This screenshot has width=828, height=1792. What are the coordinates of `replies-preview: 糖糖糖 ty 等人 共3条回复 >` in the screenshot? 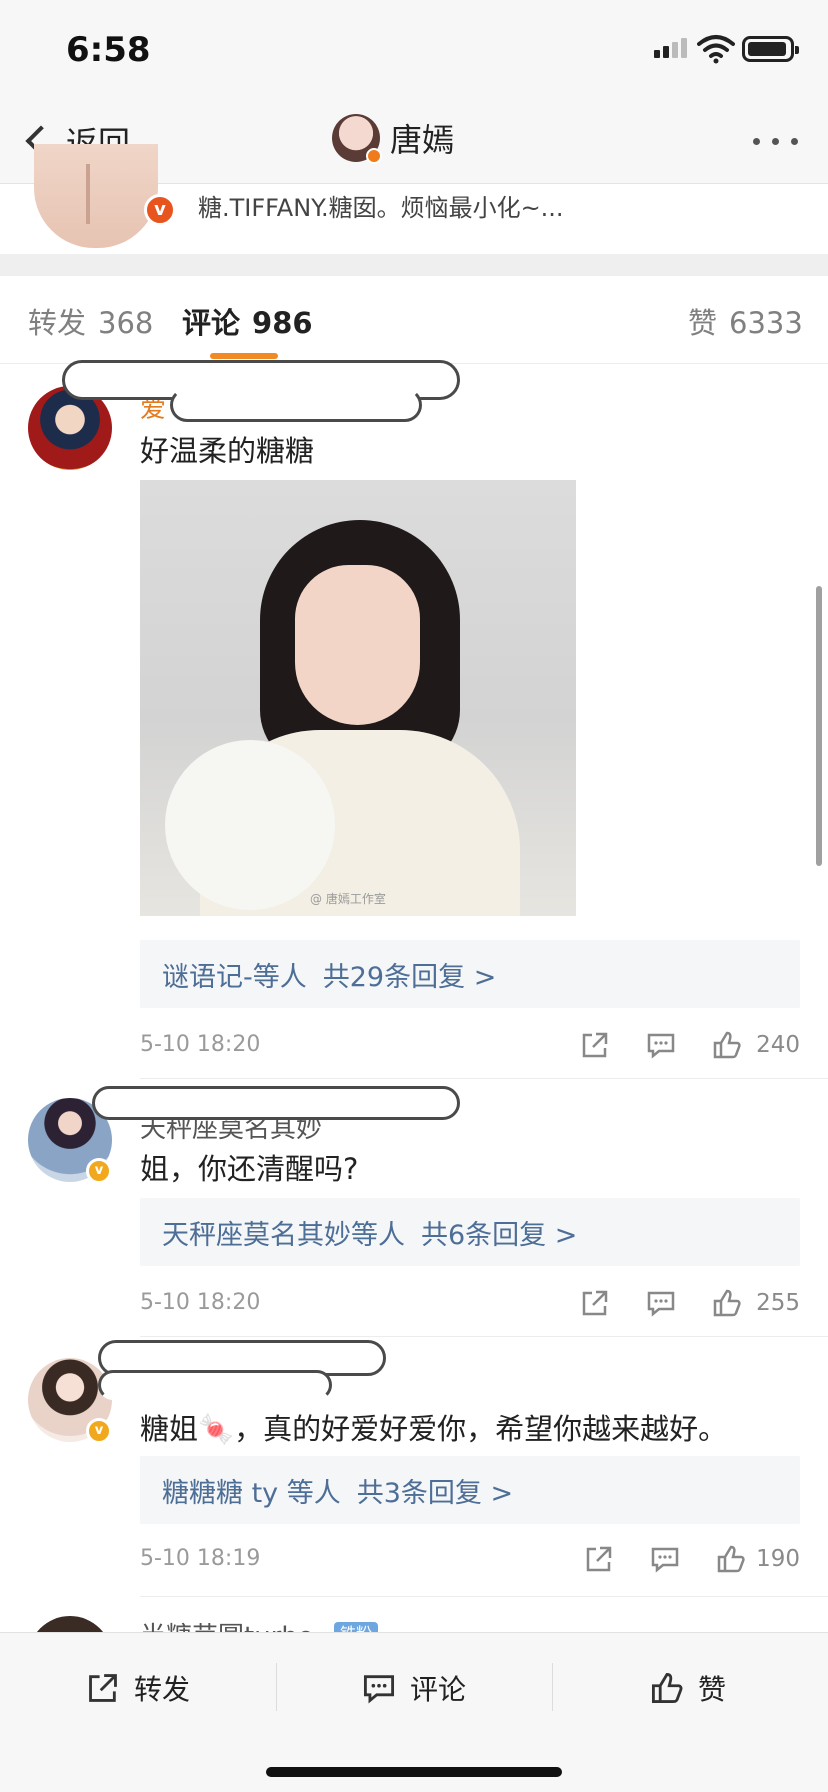 It's located at (470, 1490).